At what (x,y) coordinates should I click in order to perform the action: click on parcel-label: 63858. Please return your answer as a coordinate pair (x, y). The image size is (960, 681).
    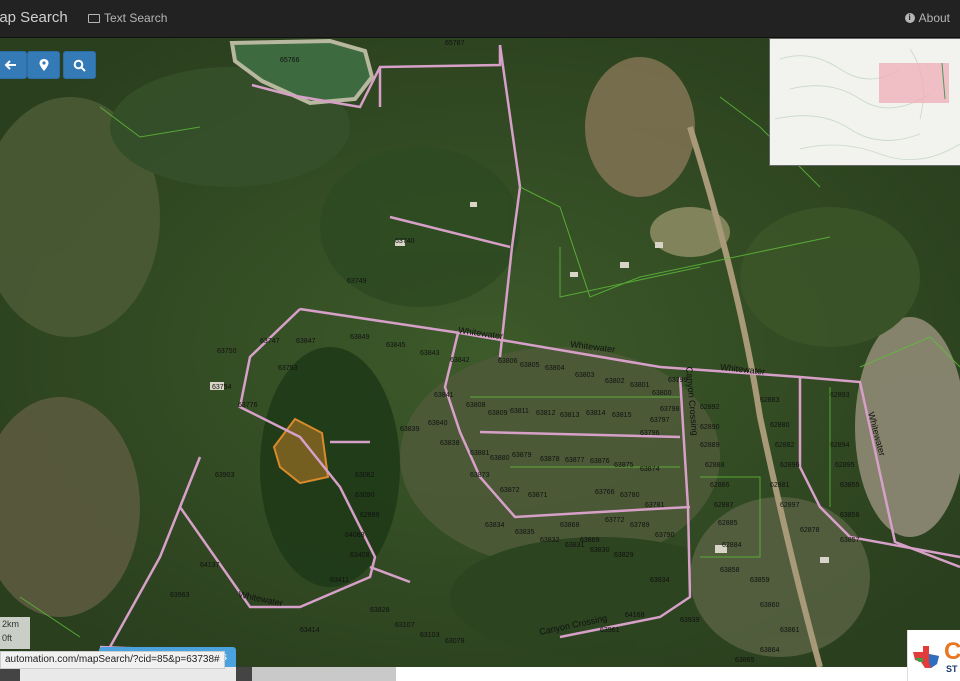
    Looking at the image, I should click on (730, 570).